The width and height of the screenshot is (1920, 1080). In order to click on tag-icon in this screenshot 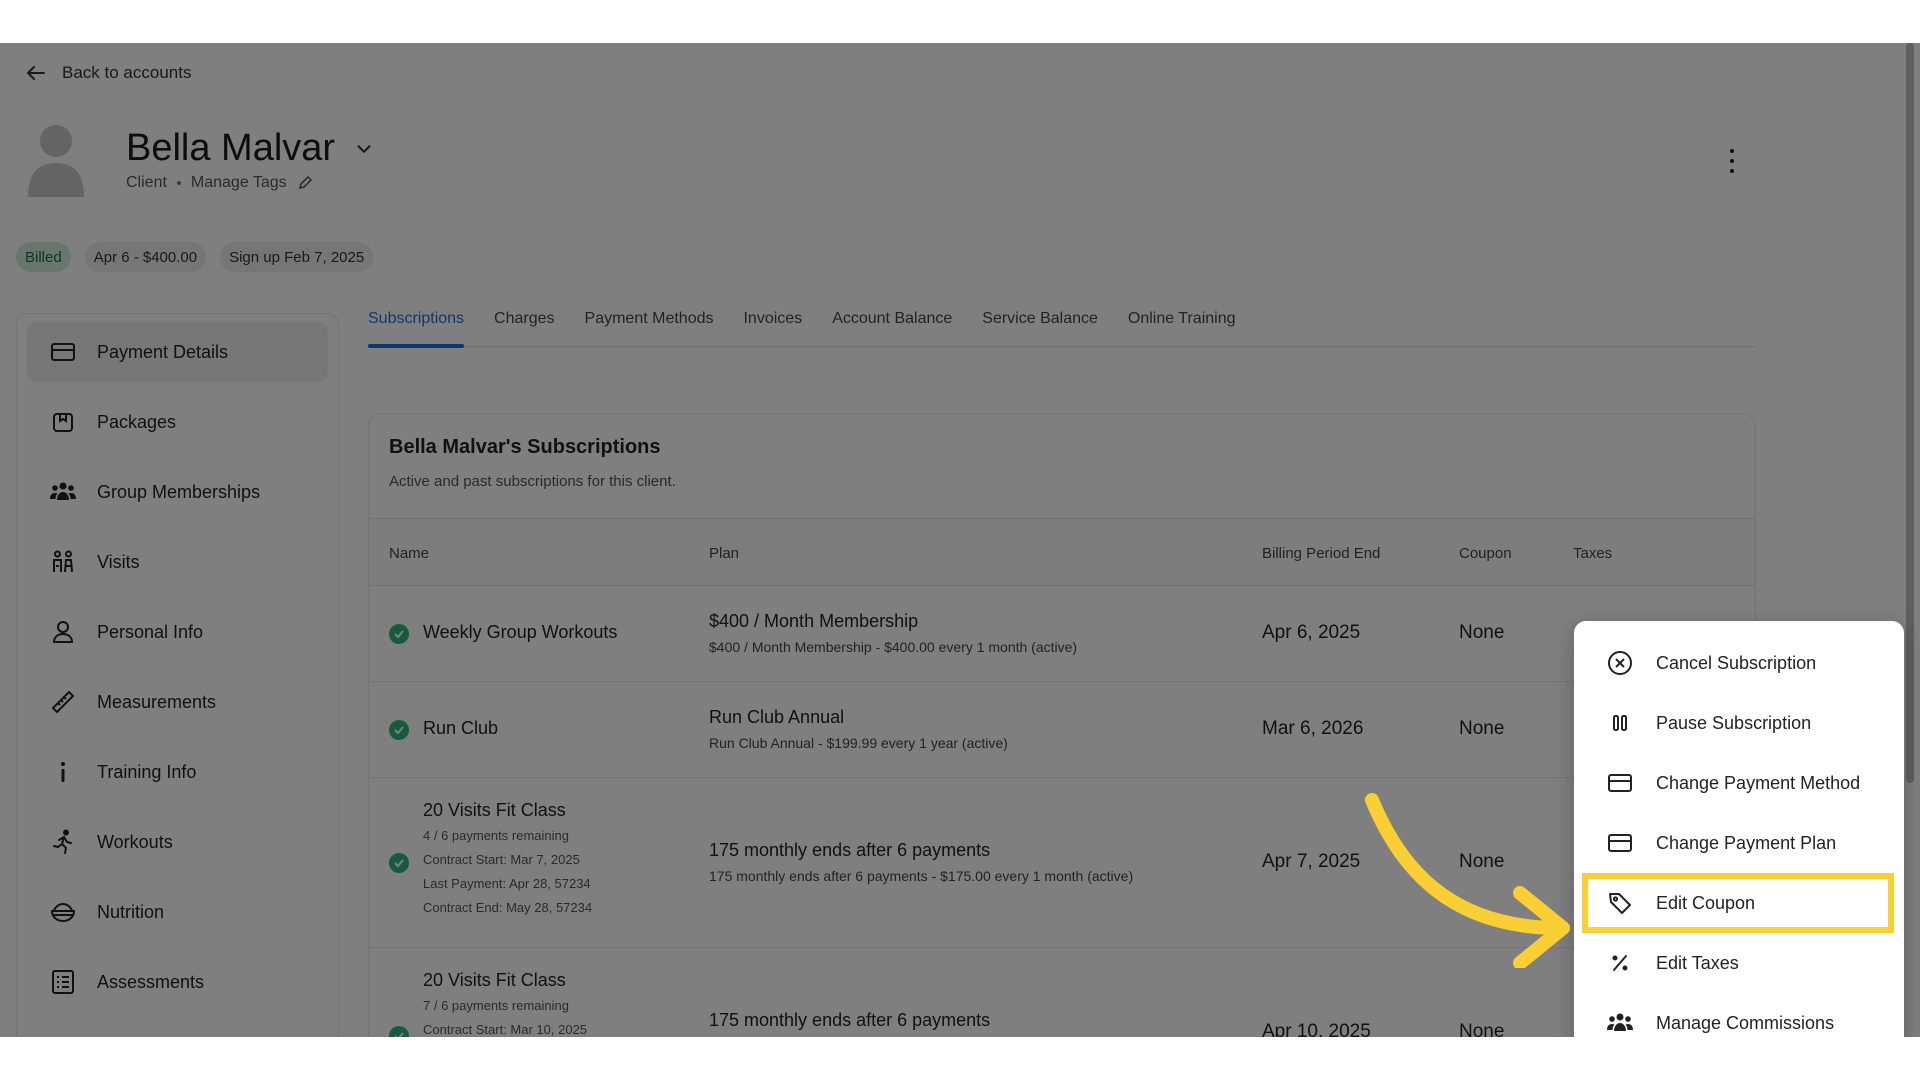, I will do `click(1620, 903)`.